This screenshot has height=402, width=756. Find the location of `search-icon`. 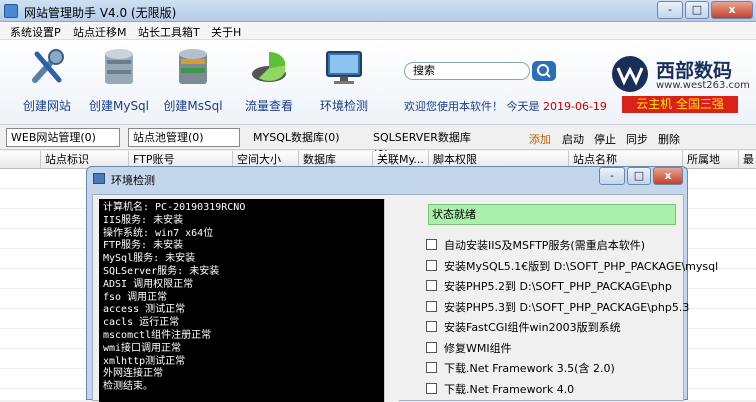

search-icon is located at coordinates (544, 71).